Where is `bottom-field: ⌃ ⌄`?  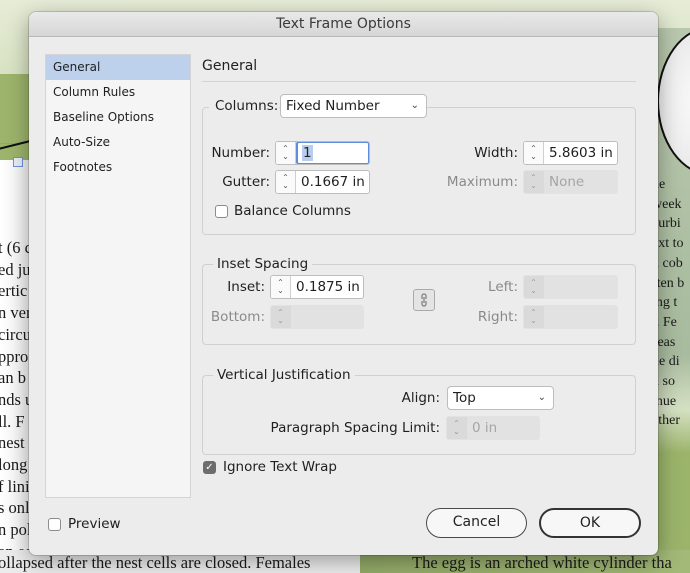
bottom-field: ⌃ ⌄ is located at coordinates (317, 317).